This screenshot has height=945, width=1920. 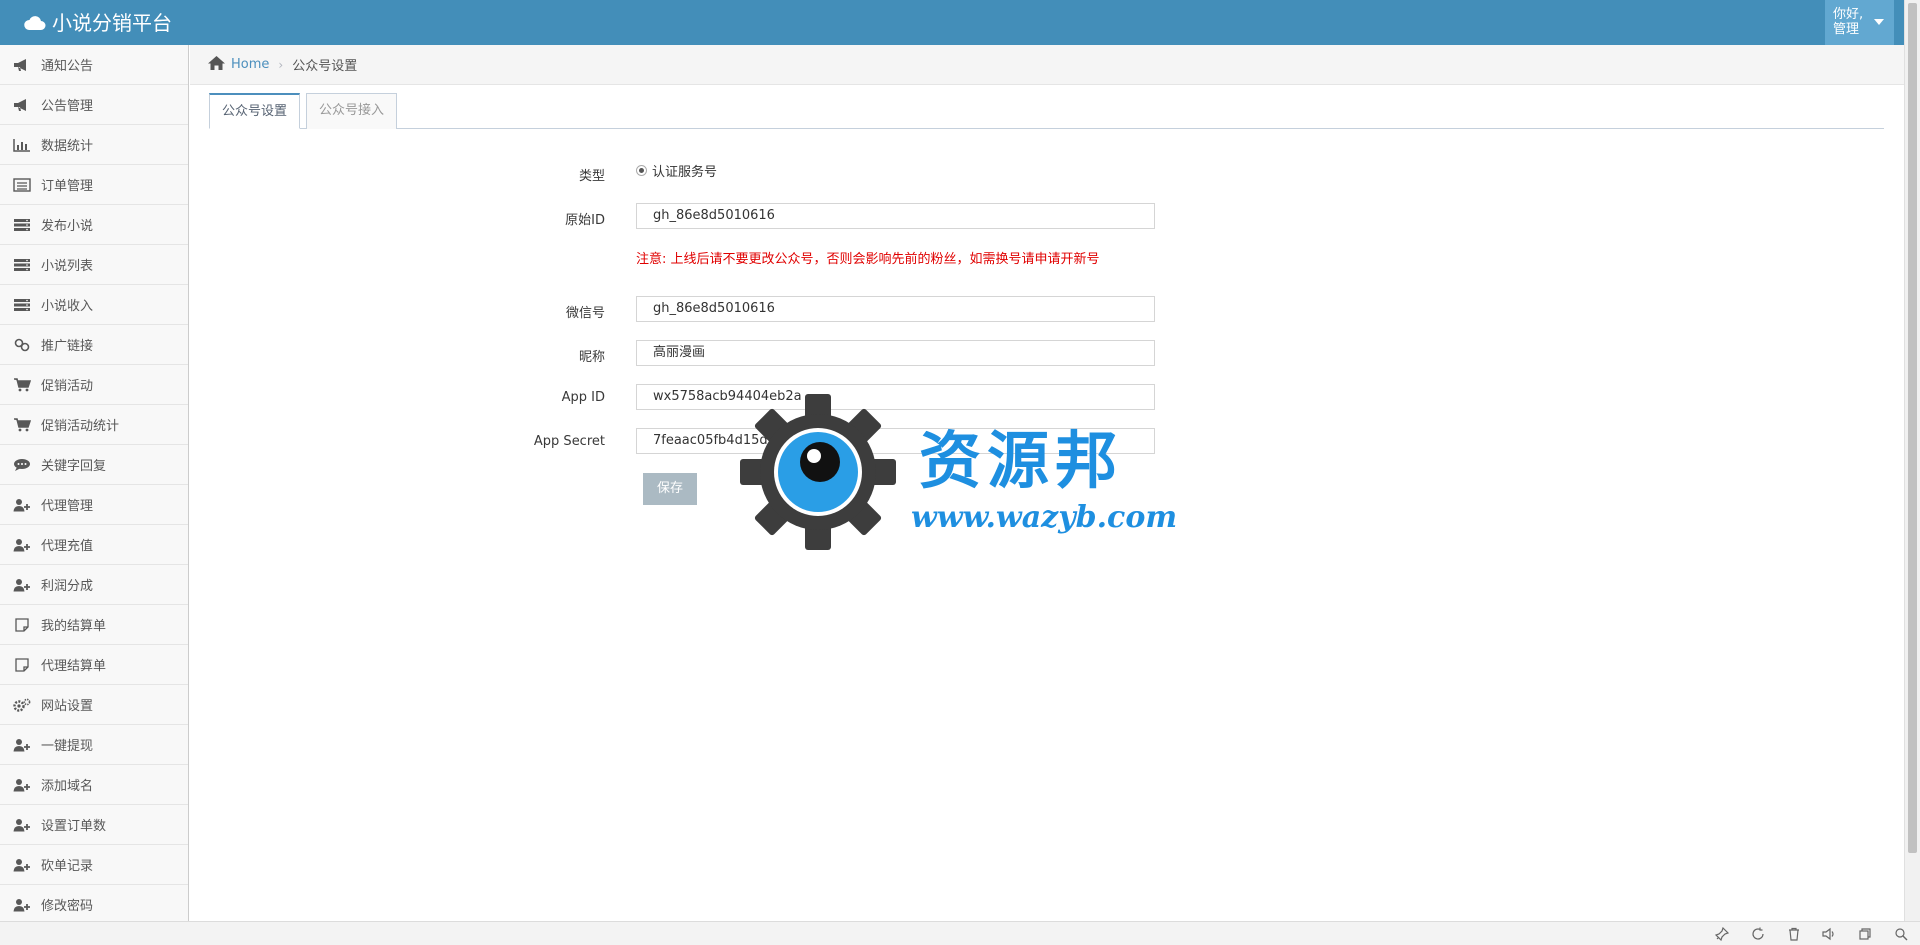 What do you see at coordinates (952, 22) in the screenshot?
I see `top-navbar: 小说分销平台 你好, 管理` at bounding box center [952, 22].